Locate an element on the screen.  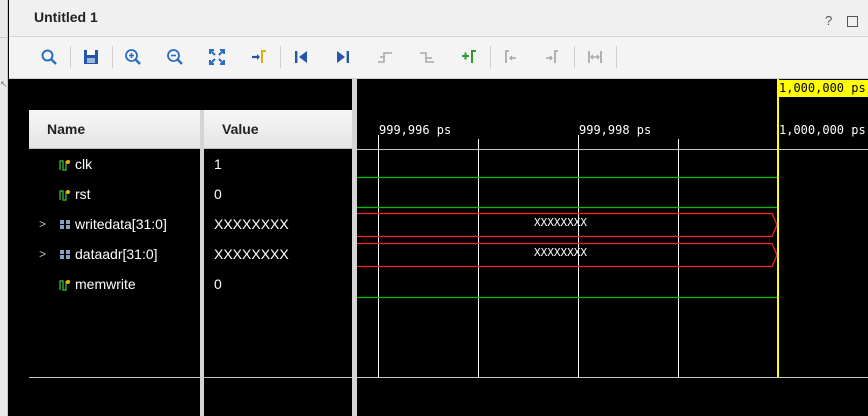
title-bar: Untitled 1 ? is located at coordinates (438, 18).